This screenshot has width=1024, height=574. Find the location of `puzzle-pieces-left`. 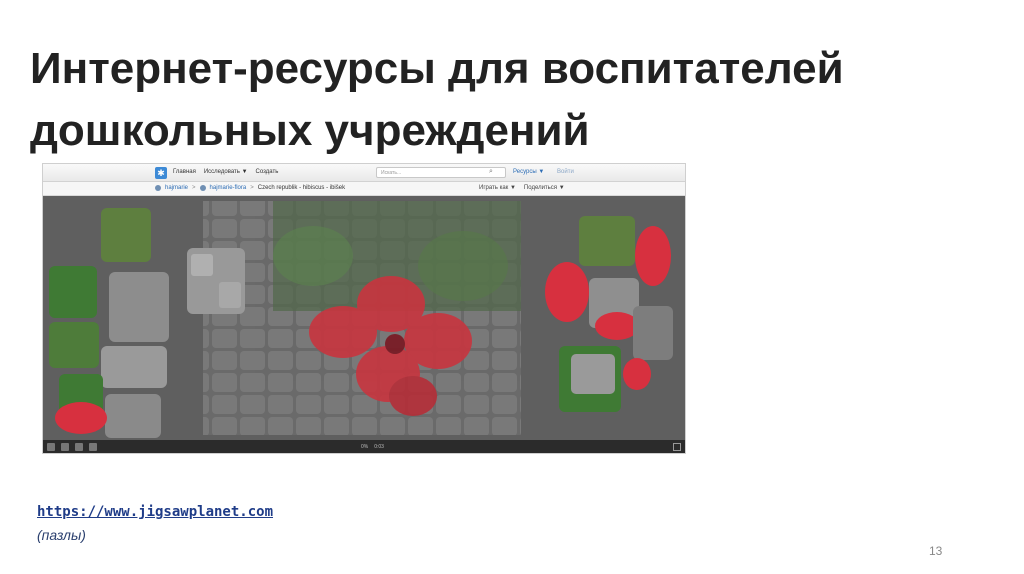

puzzle-pieces-left is located at coordinates (109, 323).